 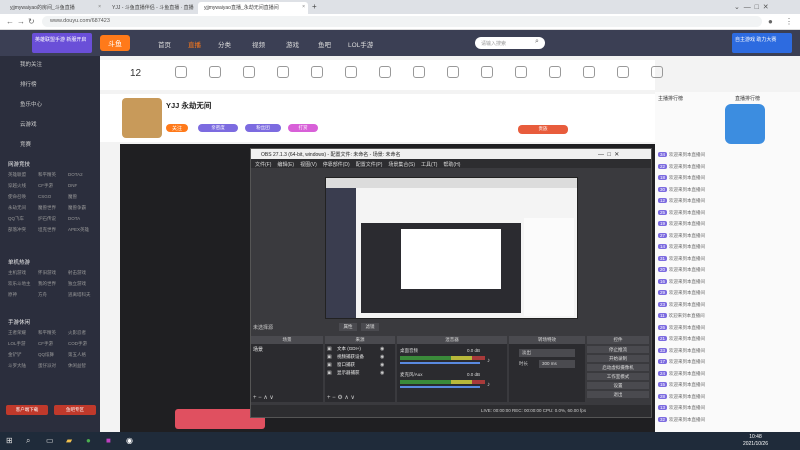 What do you see at coordinates (25, 144) in the screenshot?
I see `sidebar-item: 竞赛` at bounding box center [25, 144].